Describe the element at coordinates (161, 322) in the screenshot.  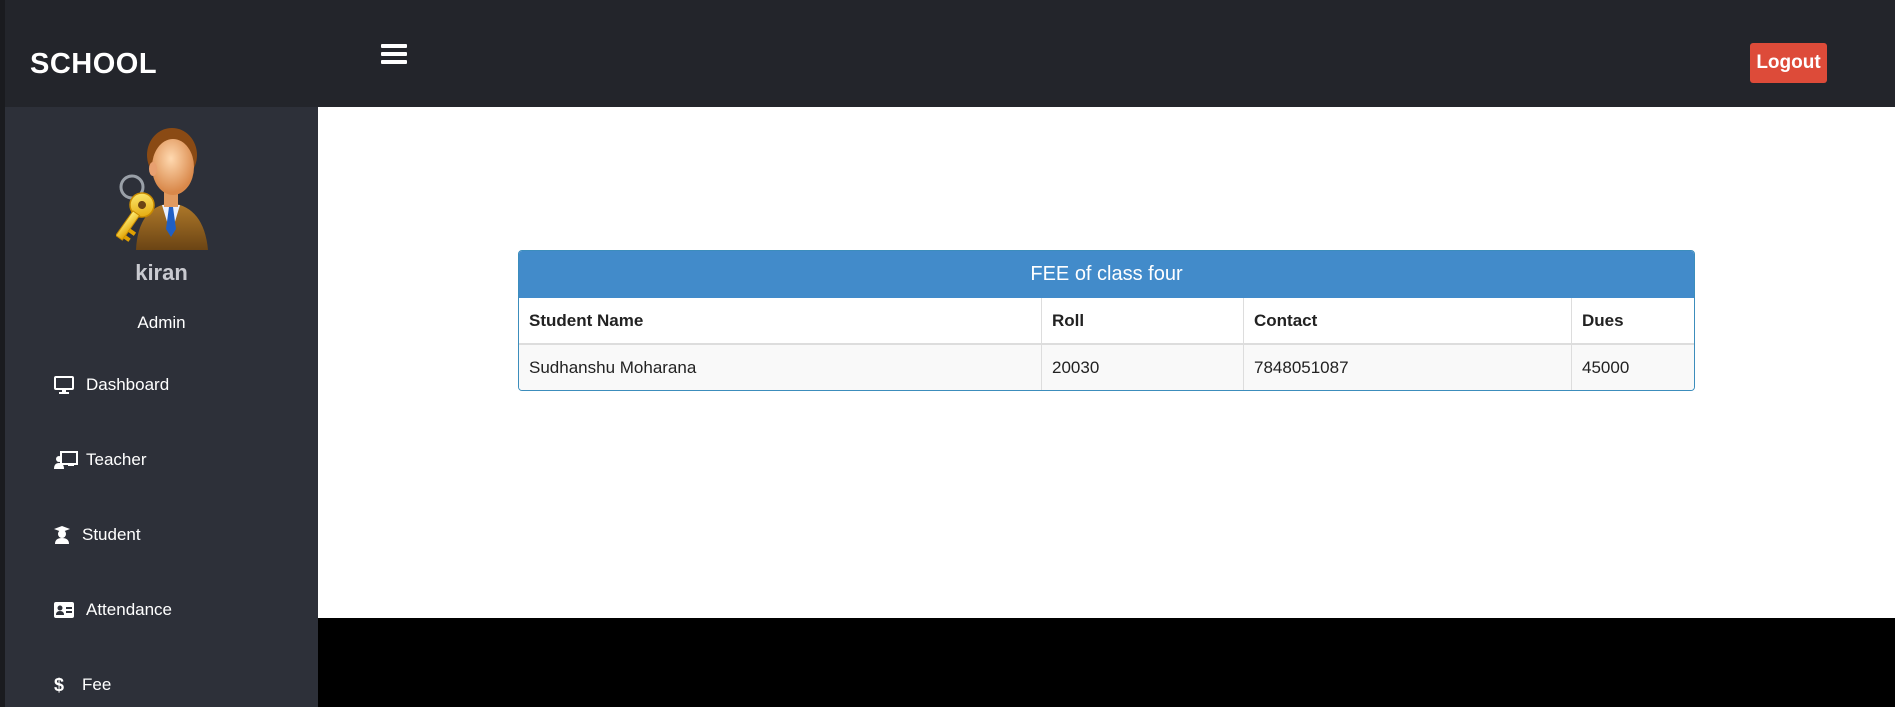
I see `user-role: Admin` at that location.